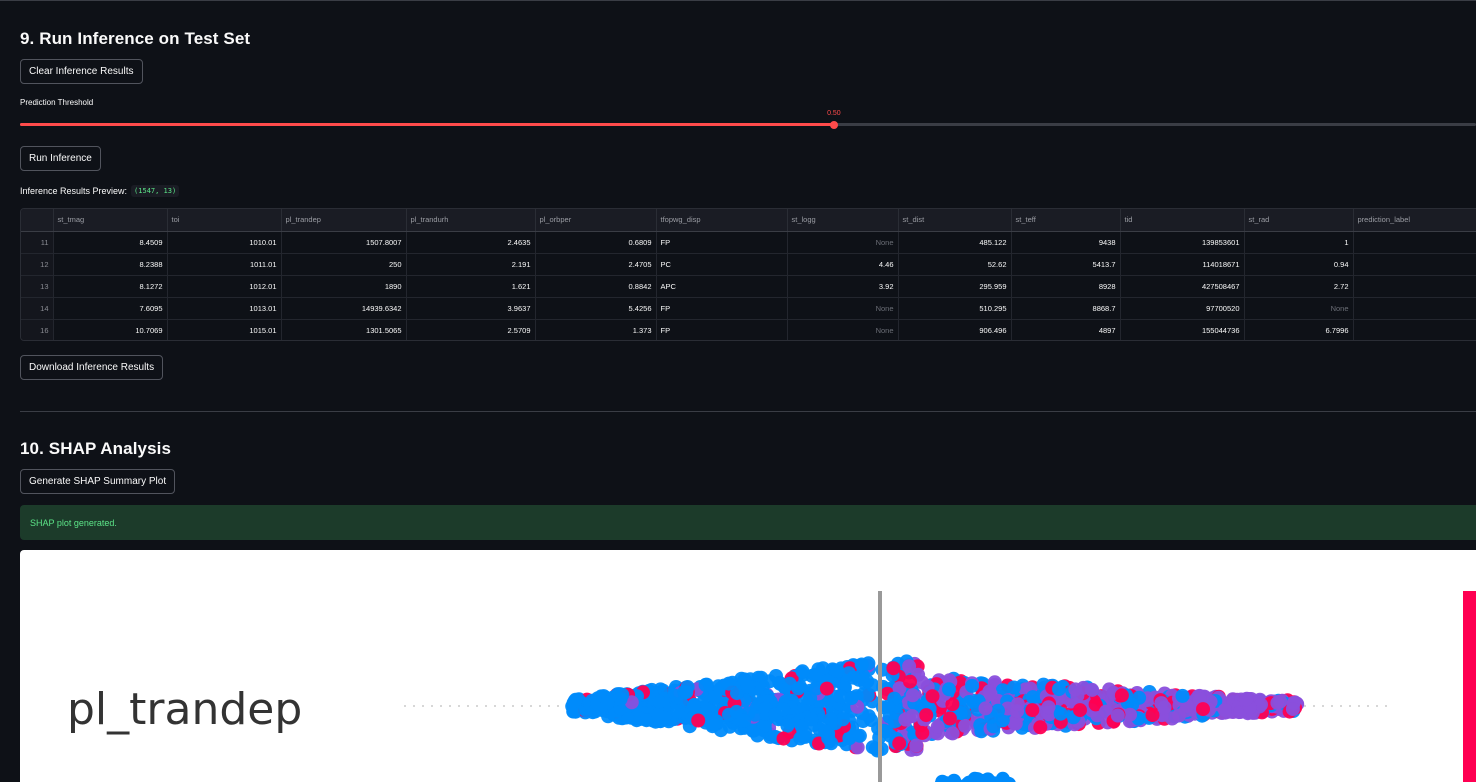 This screenshot has height=782, width=1476. What do you see at coordinates (722, 220) in the screenshot?
I see `table-header-tfopwg_disp: tfopwg_disp` at bounding box center [722, 220].